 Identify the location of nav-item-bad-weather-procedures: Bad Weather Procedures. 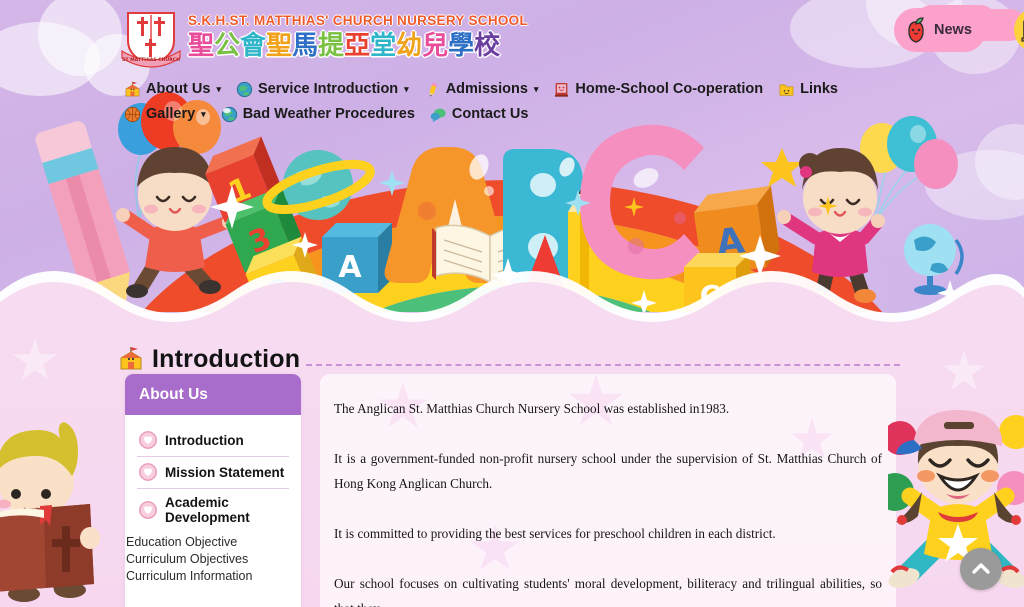
(318, 114).